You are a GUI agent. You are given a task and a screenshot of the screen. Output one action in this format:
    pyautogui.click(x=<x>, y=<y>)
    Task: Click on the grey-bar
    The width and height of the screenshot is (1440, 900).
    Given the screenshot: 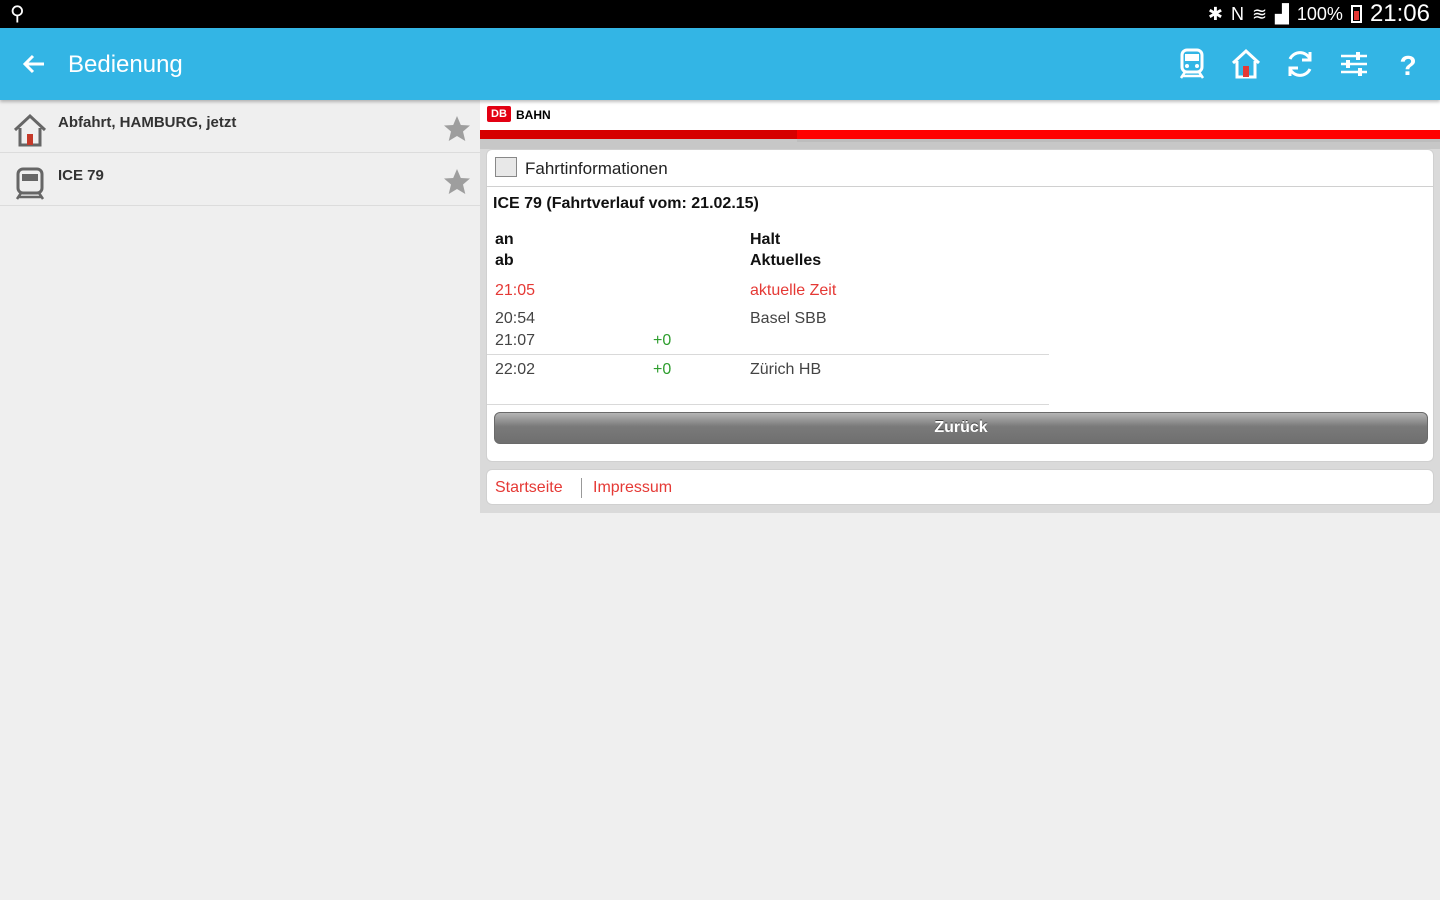 What is the action you would take?
    pyautogui.click(x=960, y=144)
    